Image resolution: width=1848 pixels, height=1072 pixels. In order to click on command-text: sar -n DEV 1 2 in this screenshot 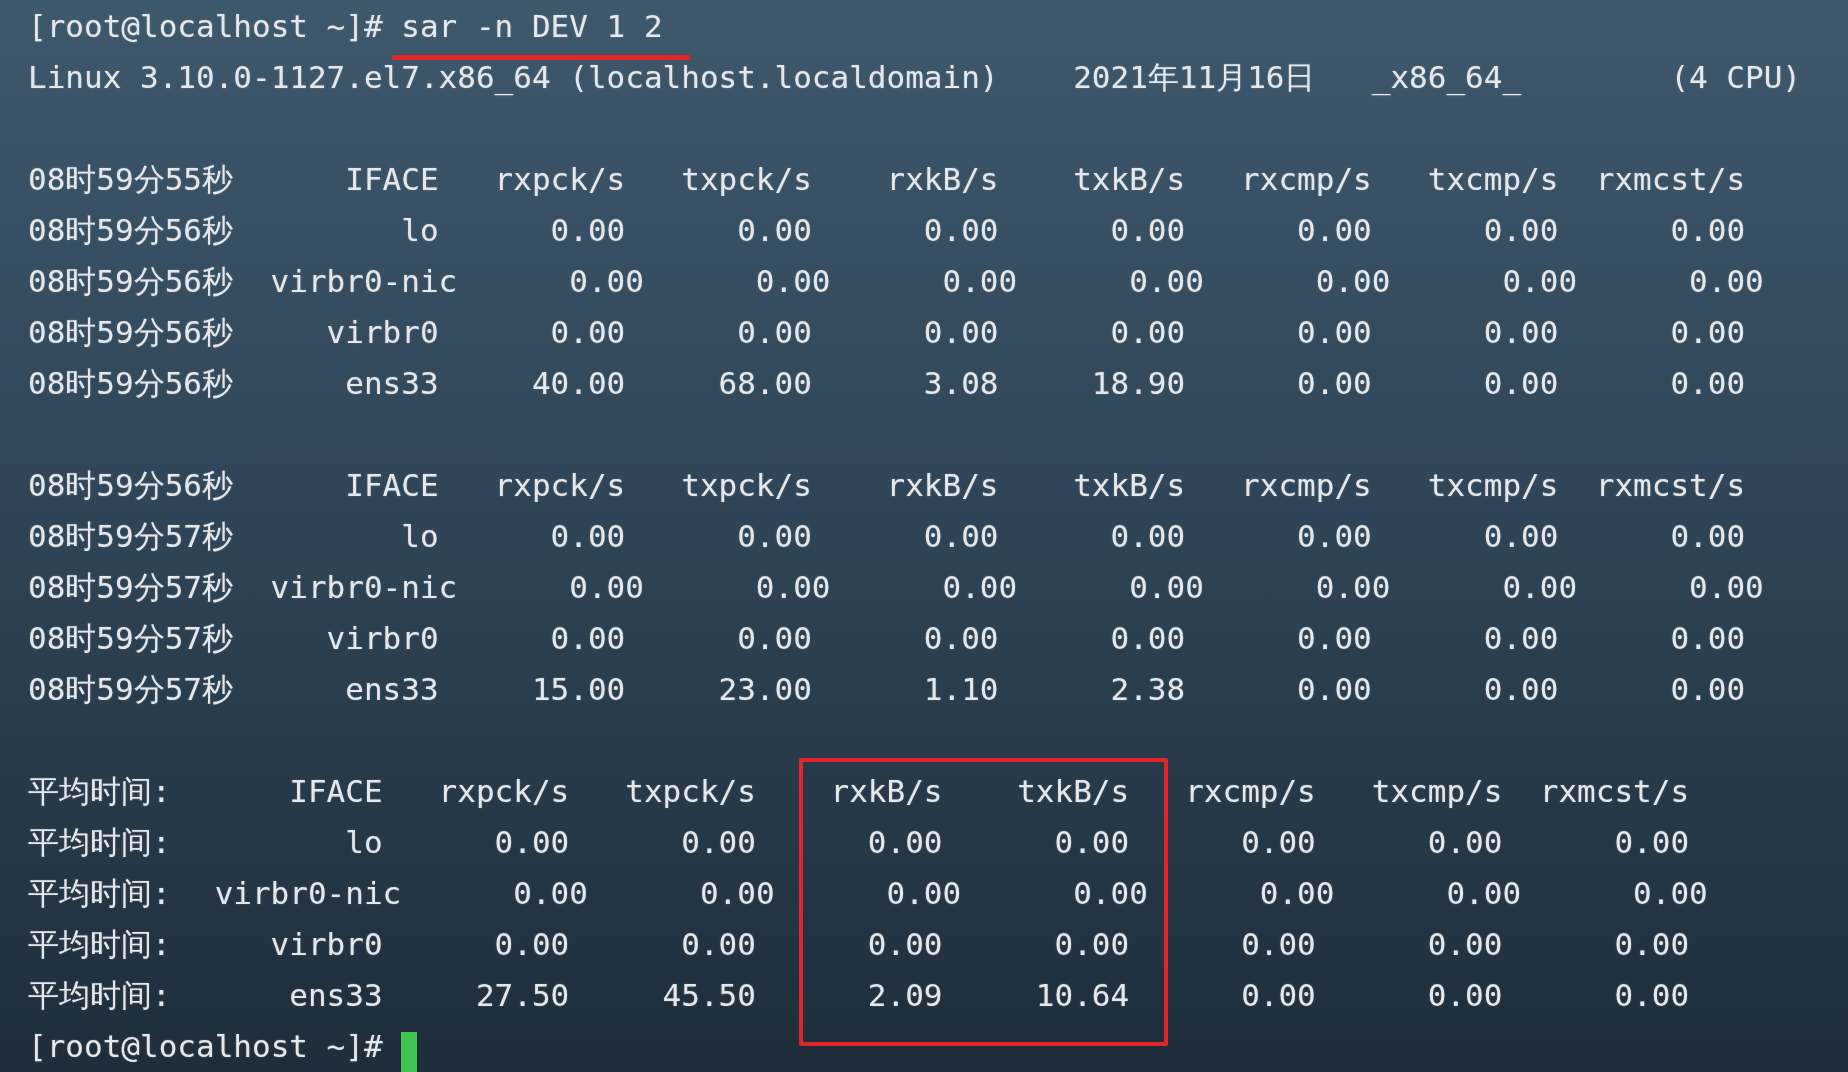, I will do `click(532, 26)`.